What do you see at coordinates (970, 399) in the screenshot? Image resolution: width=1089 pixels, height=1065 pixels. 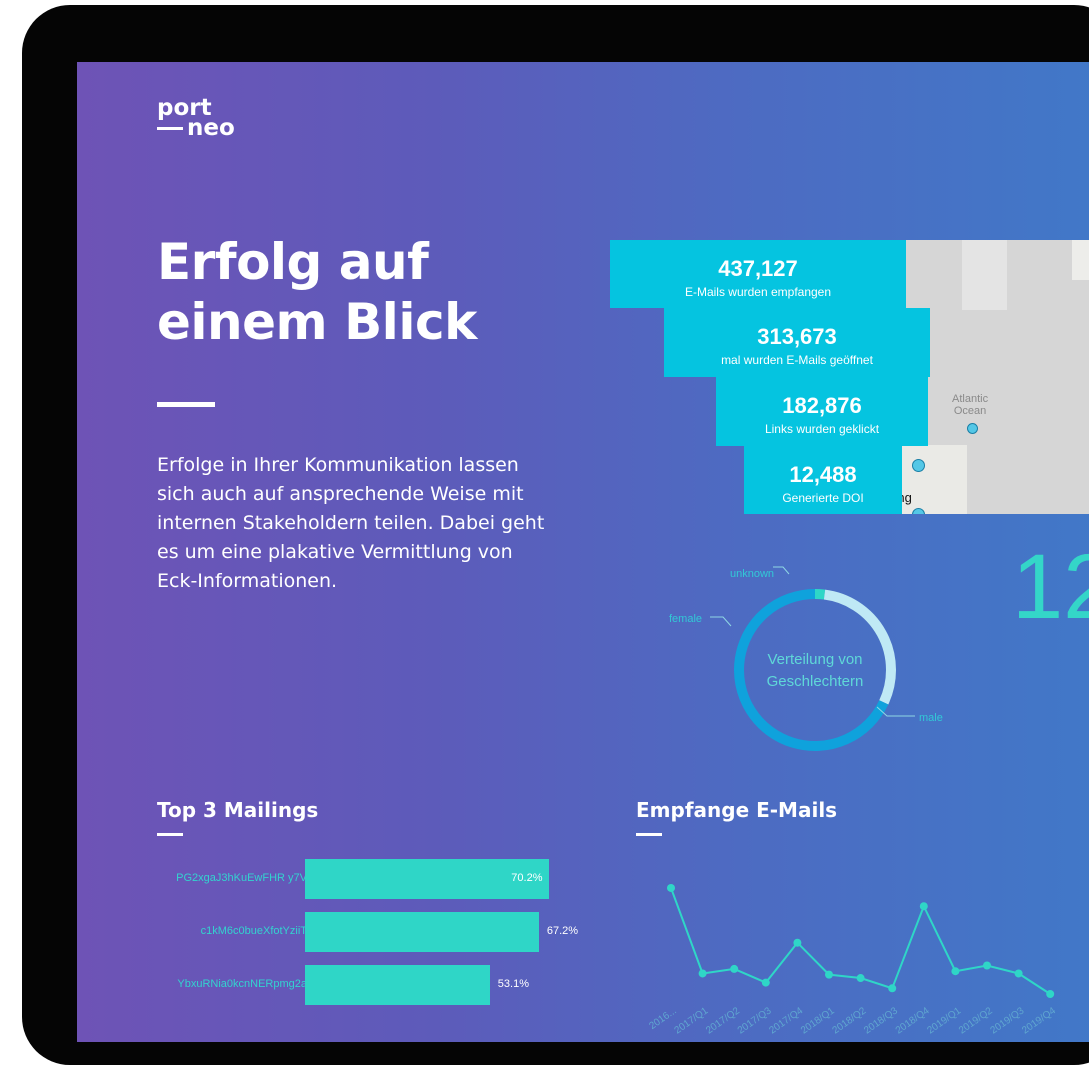 I see `map-ocean-label-line1: Atlantic` at bounding box center [970, 399].